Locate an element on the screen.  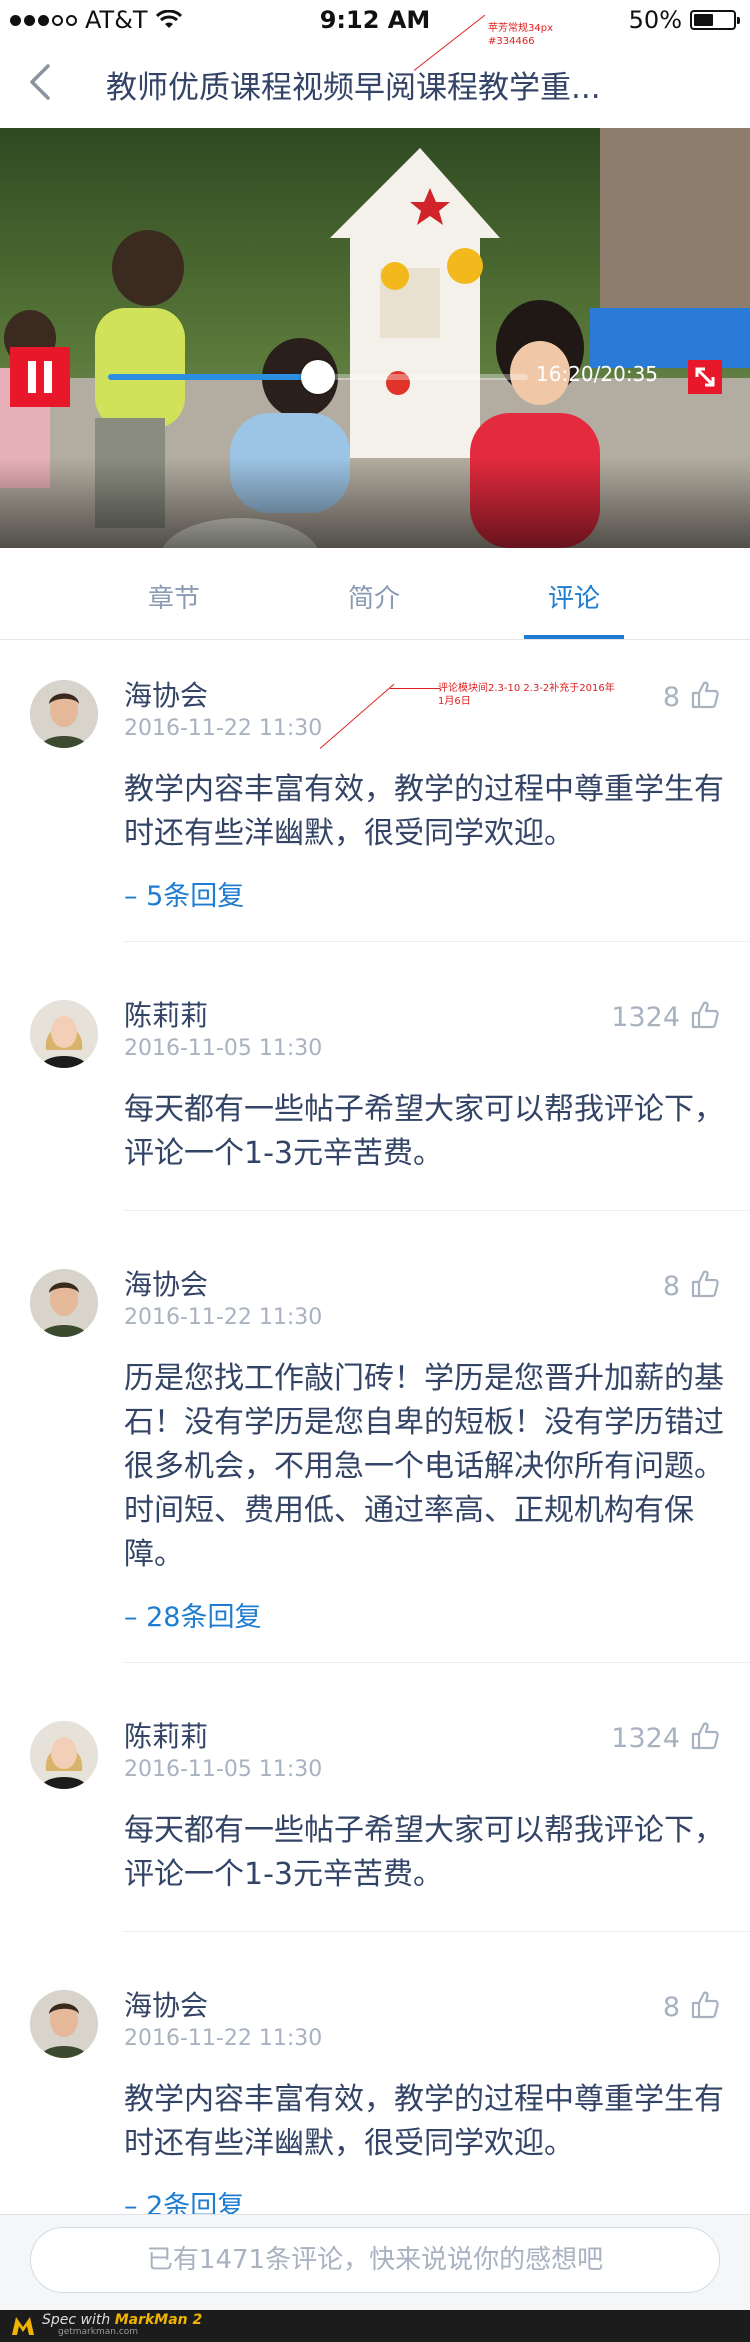
comment-input: 已有1471条评论，快来说说你的感想吧 is located at coordinates (375, 2260).